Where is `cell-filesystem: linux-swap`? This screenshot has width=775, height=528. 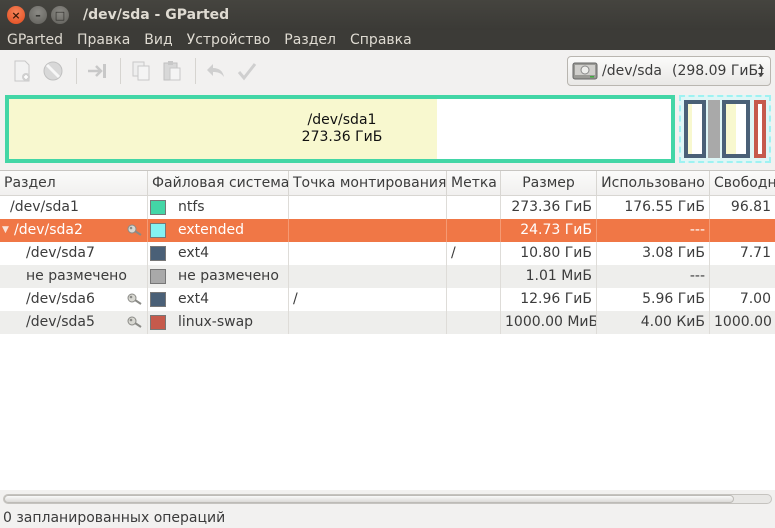
cell-filesystem: linux-swap is located at coordinates (218, 322).